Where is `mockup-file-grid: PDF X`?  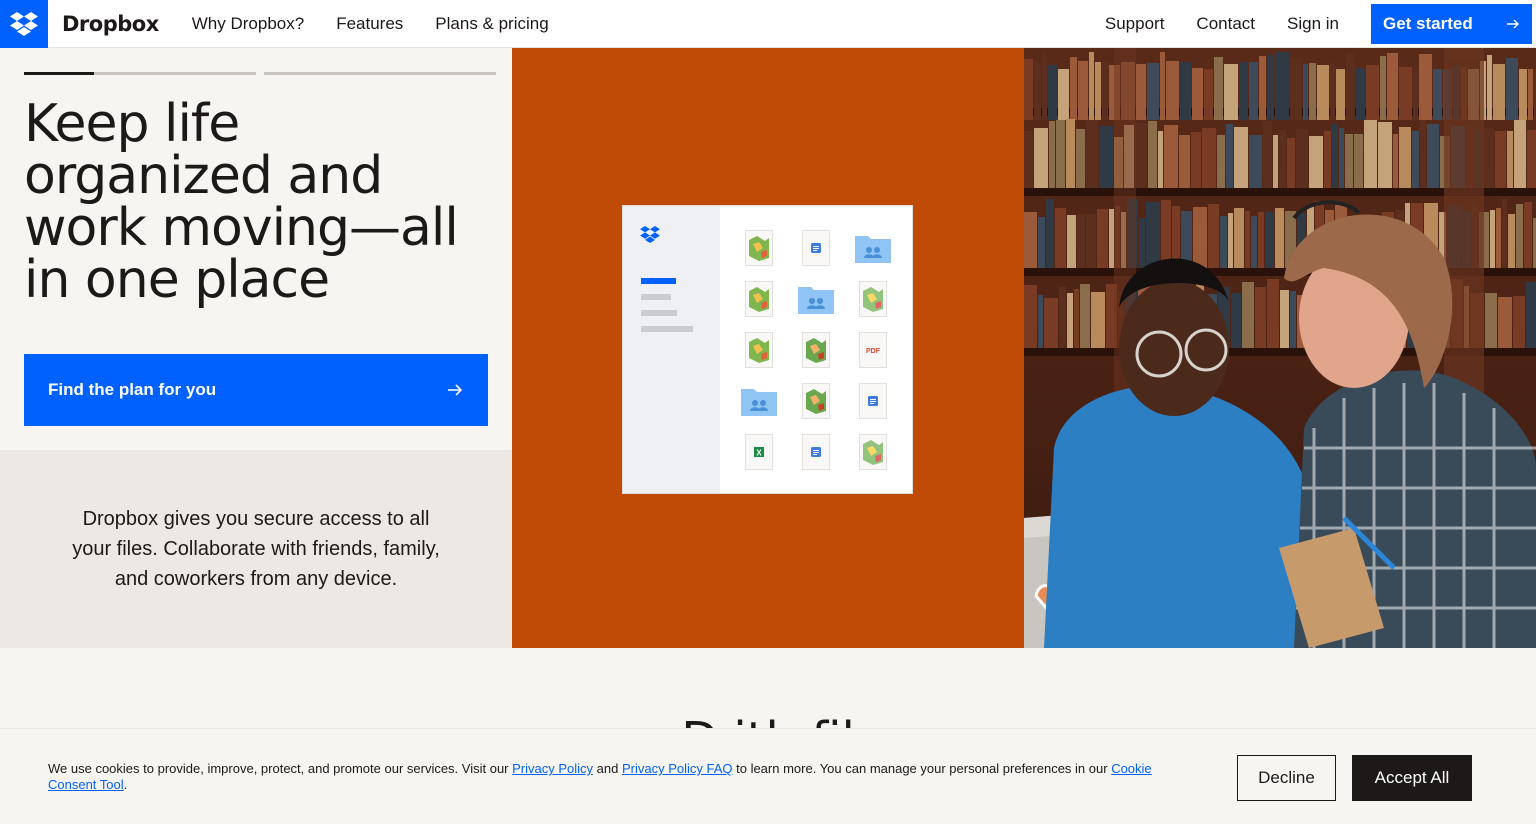
mockup-file-grid: PDF X is located at coordinates (816, 349).